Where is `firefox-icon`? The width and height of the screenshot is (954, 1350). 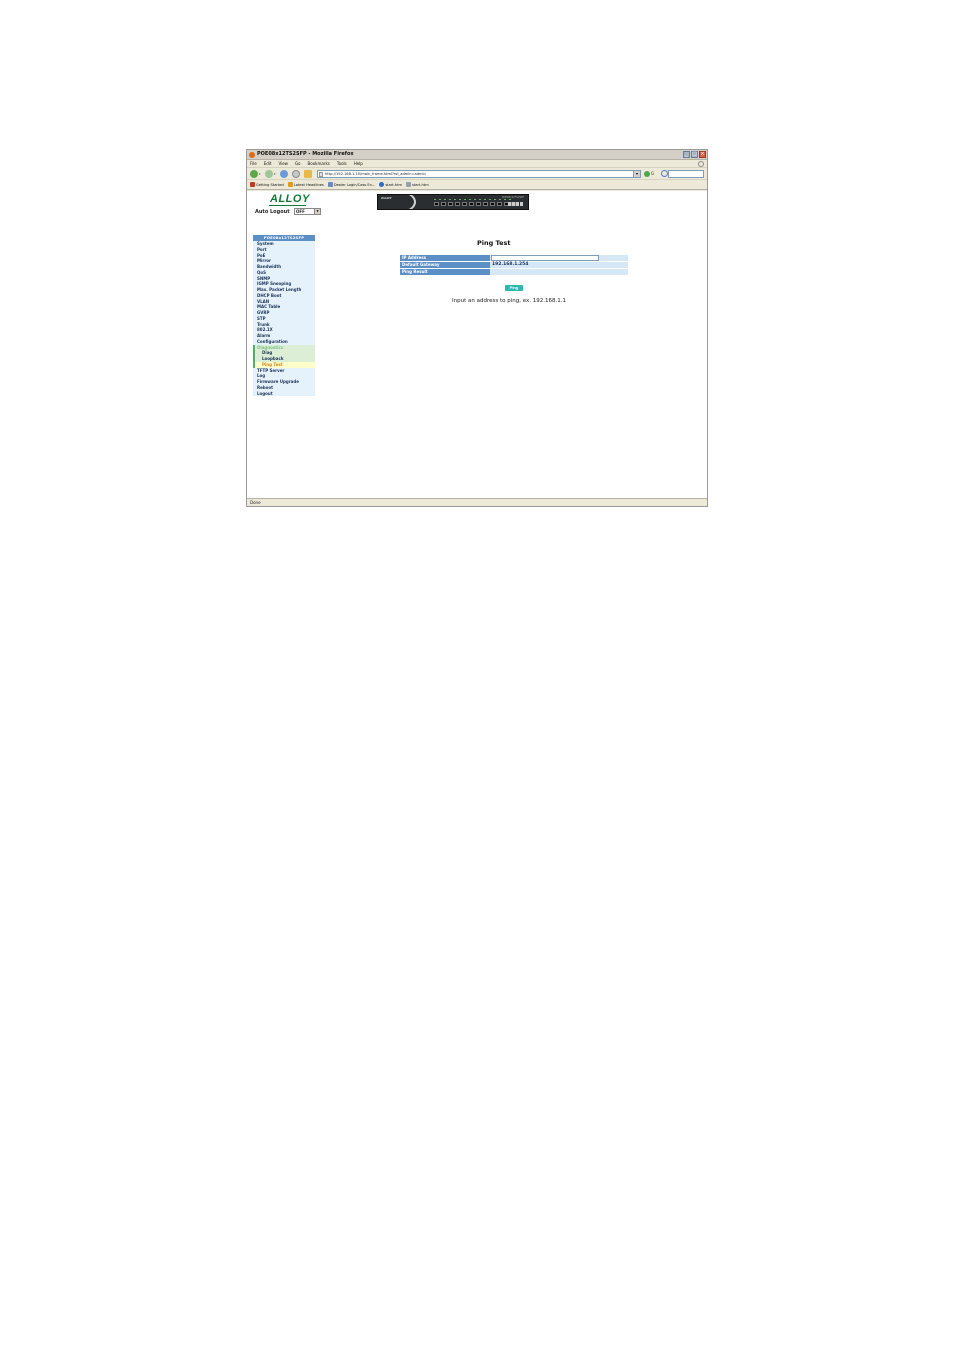 firefox-icon is located at coordinates (252, 155).